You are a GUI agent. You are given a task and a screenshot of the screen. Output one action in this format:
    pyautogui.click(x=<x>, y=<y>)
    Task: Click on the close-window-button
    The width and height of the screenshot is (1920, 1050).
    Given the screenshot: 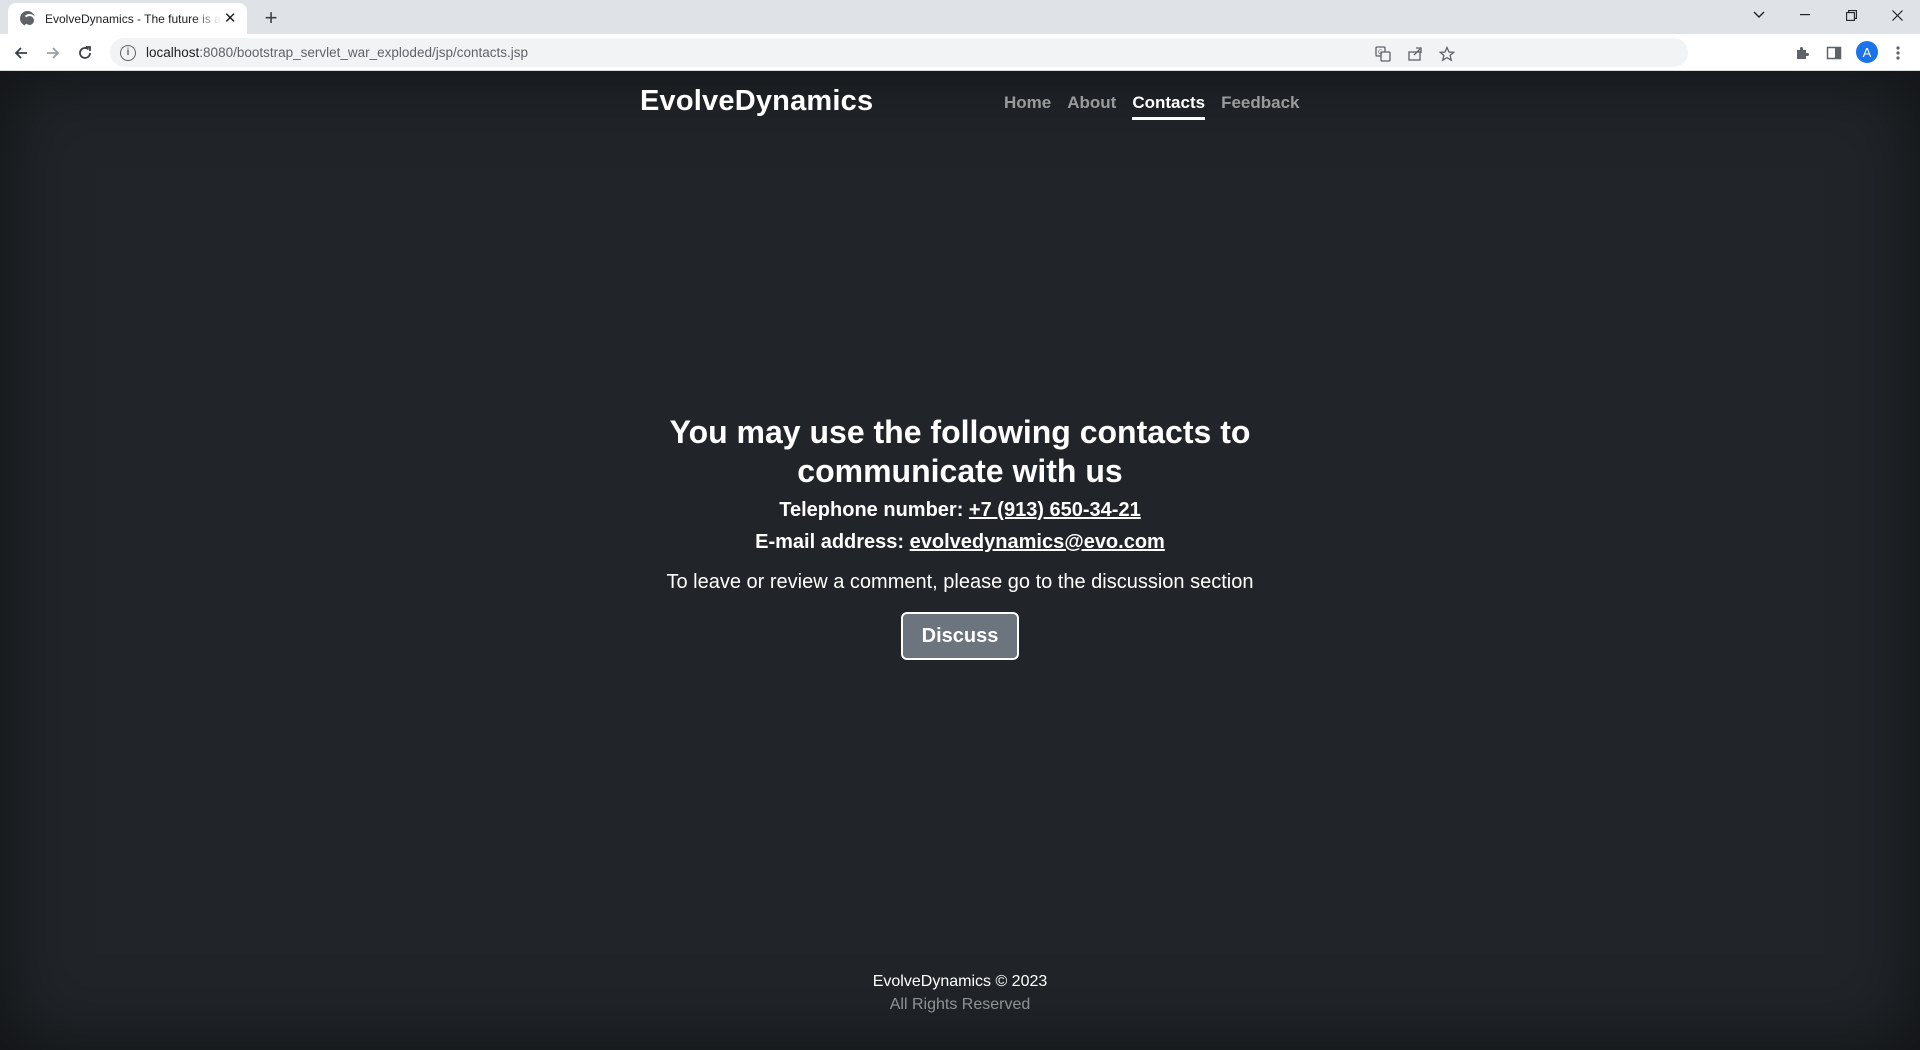 What is the action you would take?
    pyautogui.click(x=1897, y=15)
    